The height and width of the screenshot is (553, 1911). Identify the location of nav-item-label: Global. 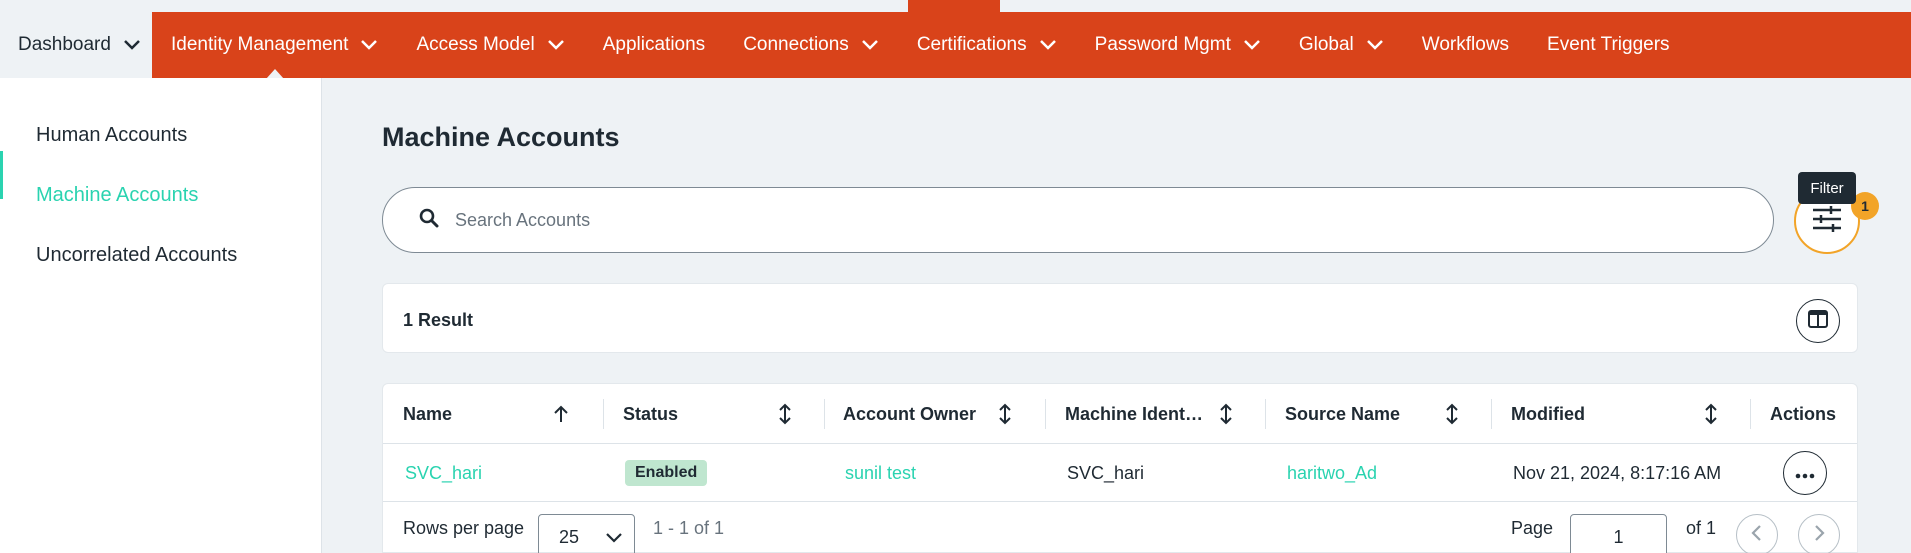
(1326, 44).